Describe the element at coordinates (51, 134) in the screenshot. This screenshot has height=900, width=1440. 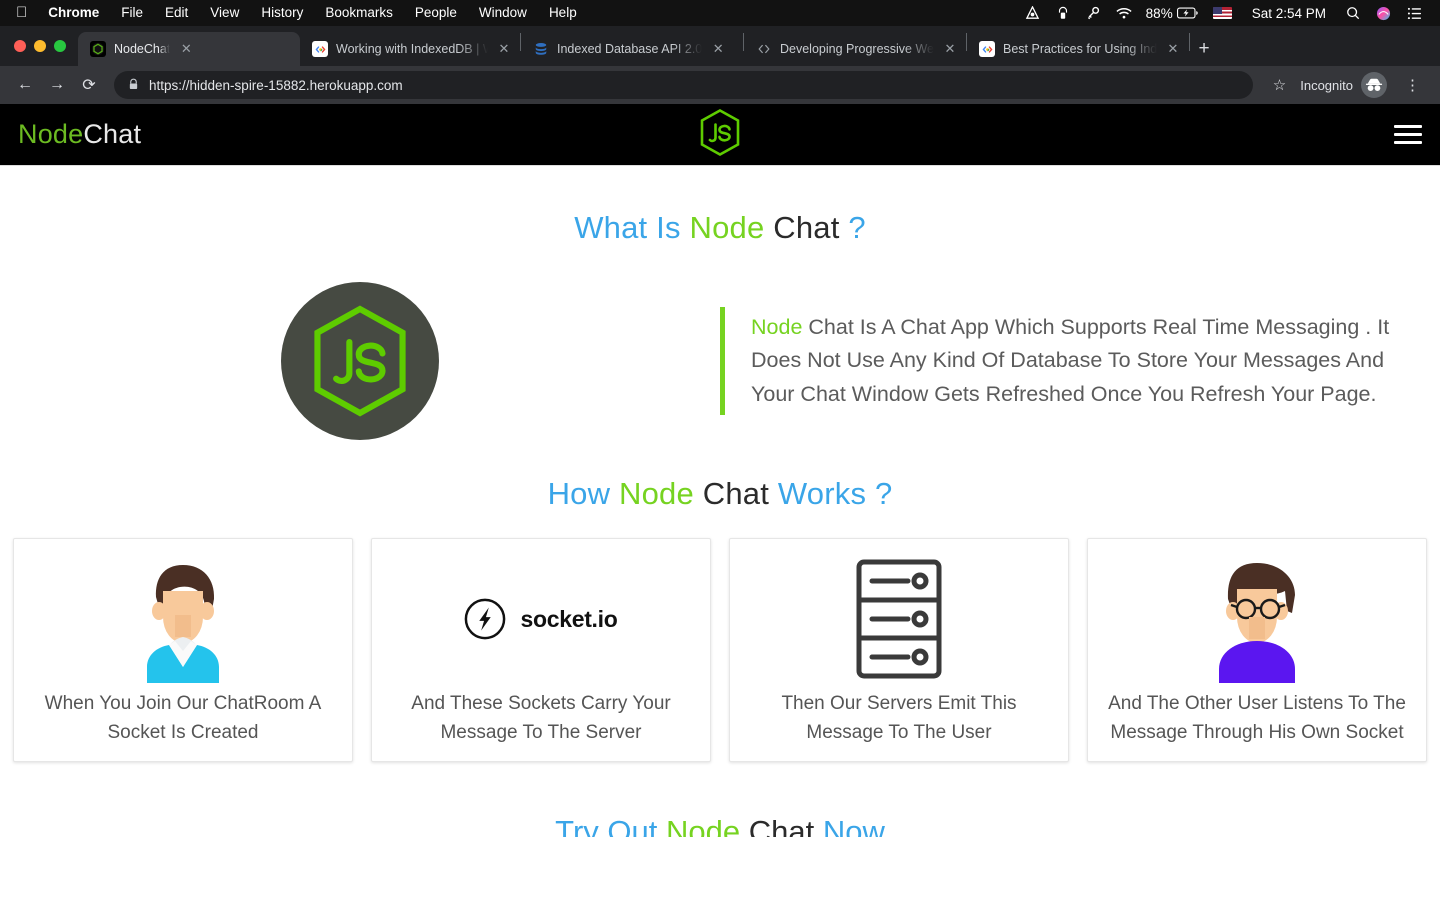
I see `brand-node-text: Node` at that location.